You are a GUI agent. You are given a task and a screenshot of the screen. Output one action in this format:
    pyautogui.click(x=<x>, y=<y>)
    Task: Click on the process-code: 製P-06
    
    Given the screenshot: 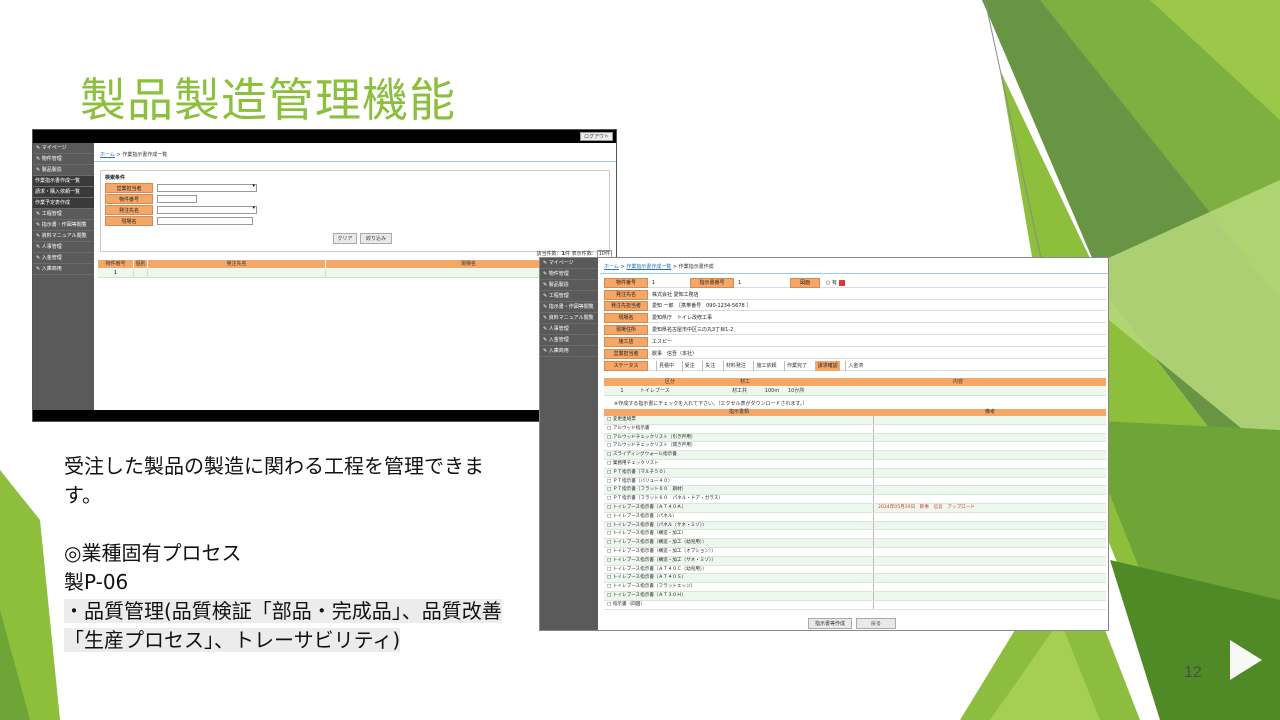 What is the action you would take?
    pyautogui.click(x=96, y=582)
    